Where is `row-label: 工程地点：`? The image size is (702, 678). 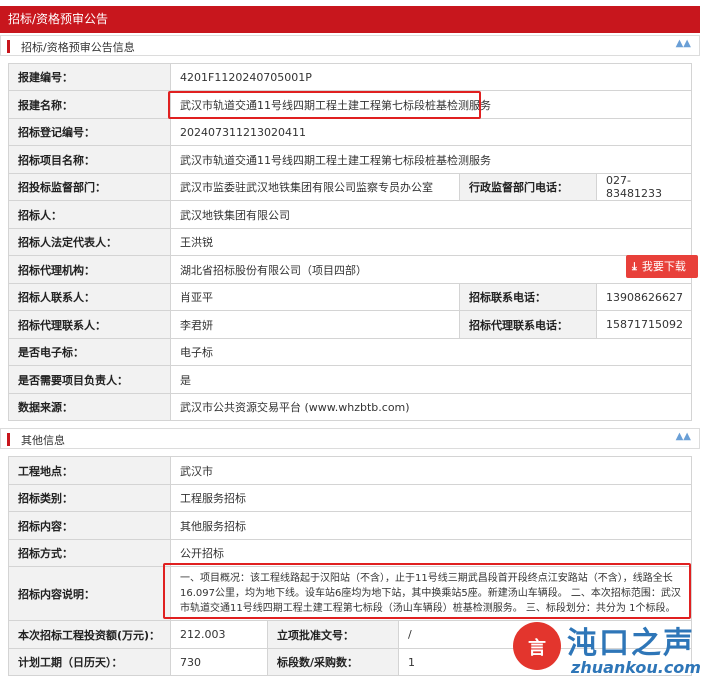
row-label: 工程地点： is located at coordinates (89, 470).